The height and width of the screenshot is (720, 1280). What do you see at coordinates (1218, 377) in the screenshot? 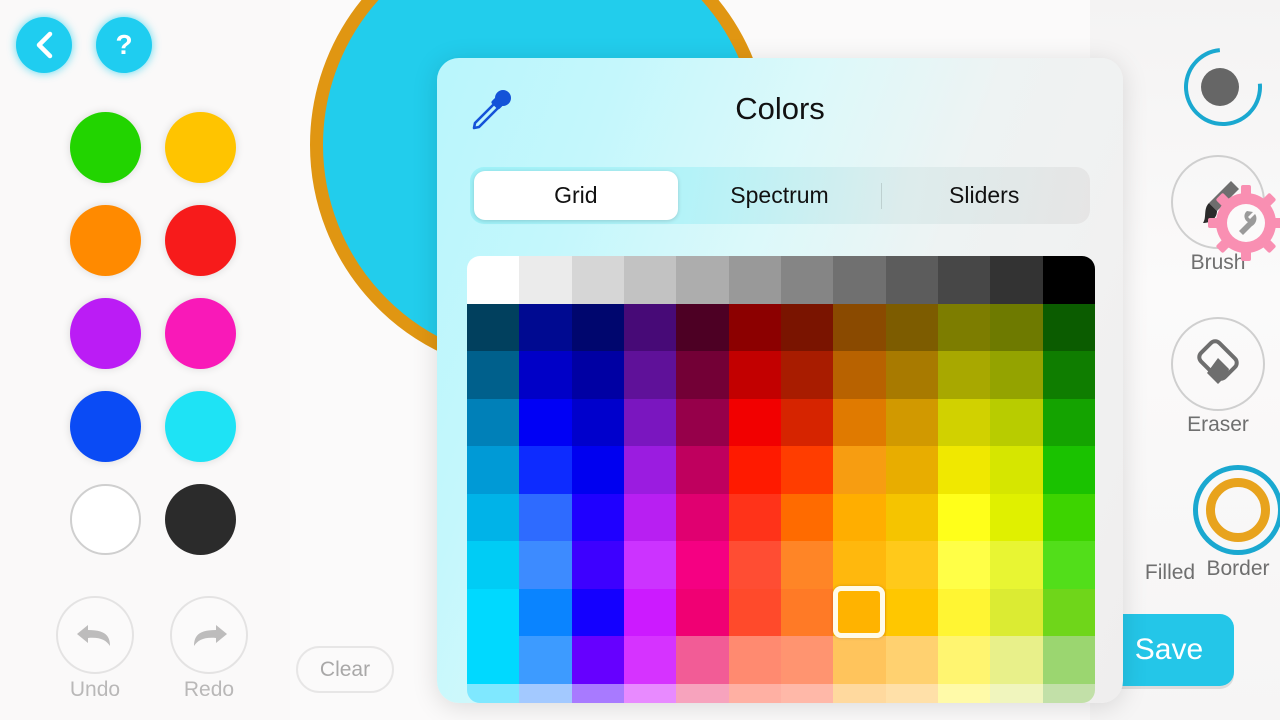
I see `tool-eraser: Eraser` at bounding box center [1218, 377].